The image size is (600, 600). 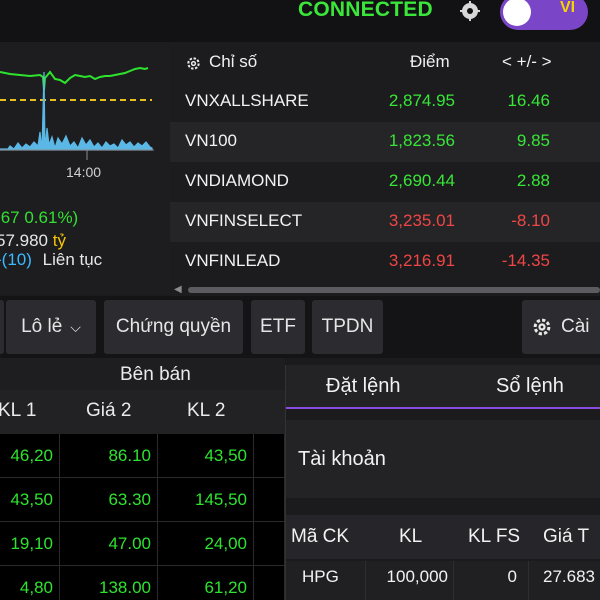 I want to click on status-count: -(10), so click(x=16, y=259).